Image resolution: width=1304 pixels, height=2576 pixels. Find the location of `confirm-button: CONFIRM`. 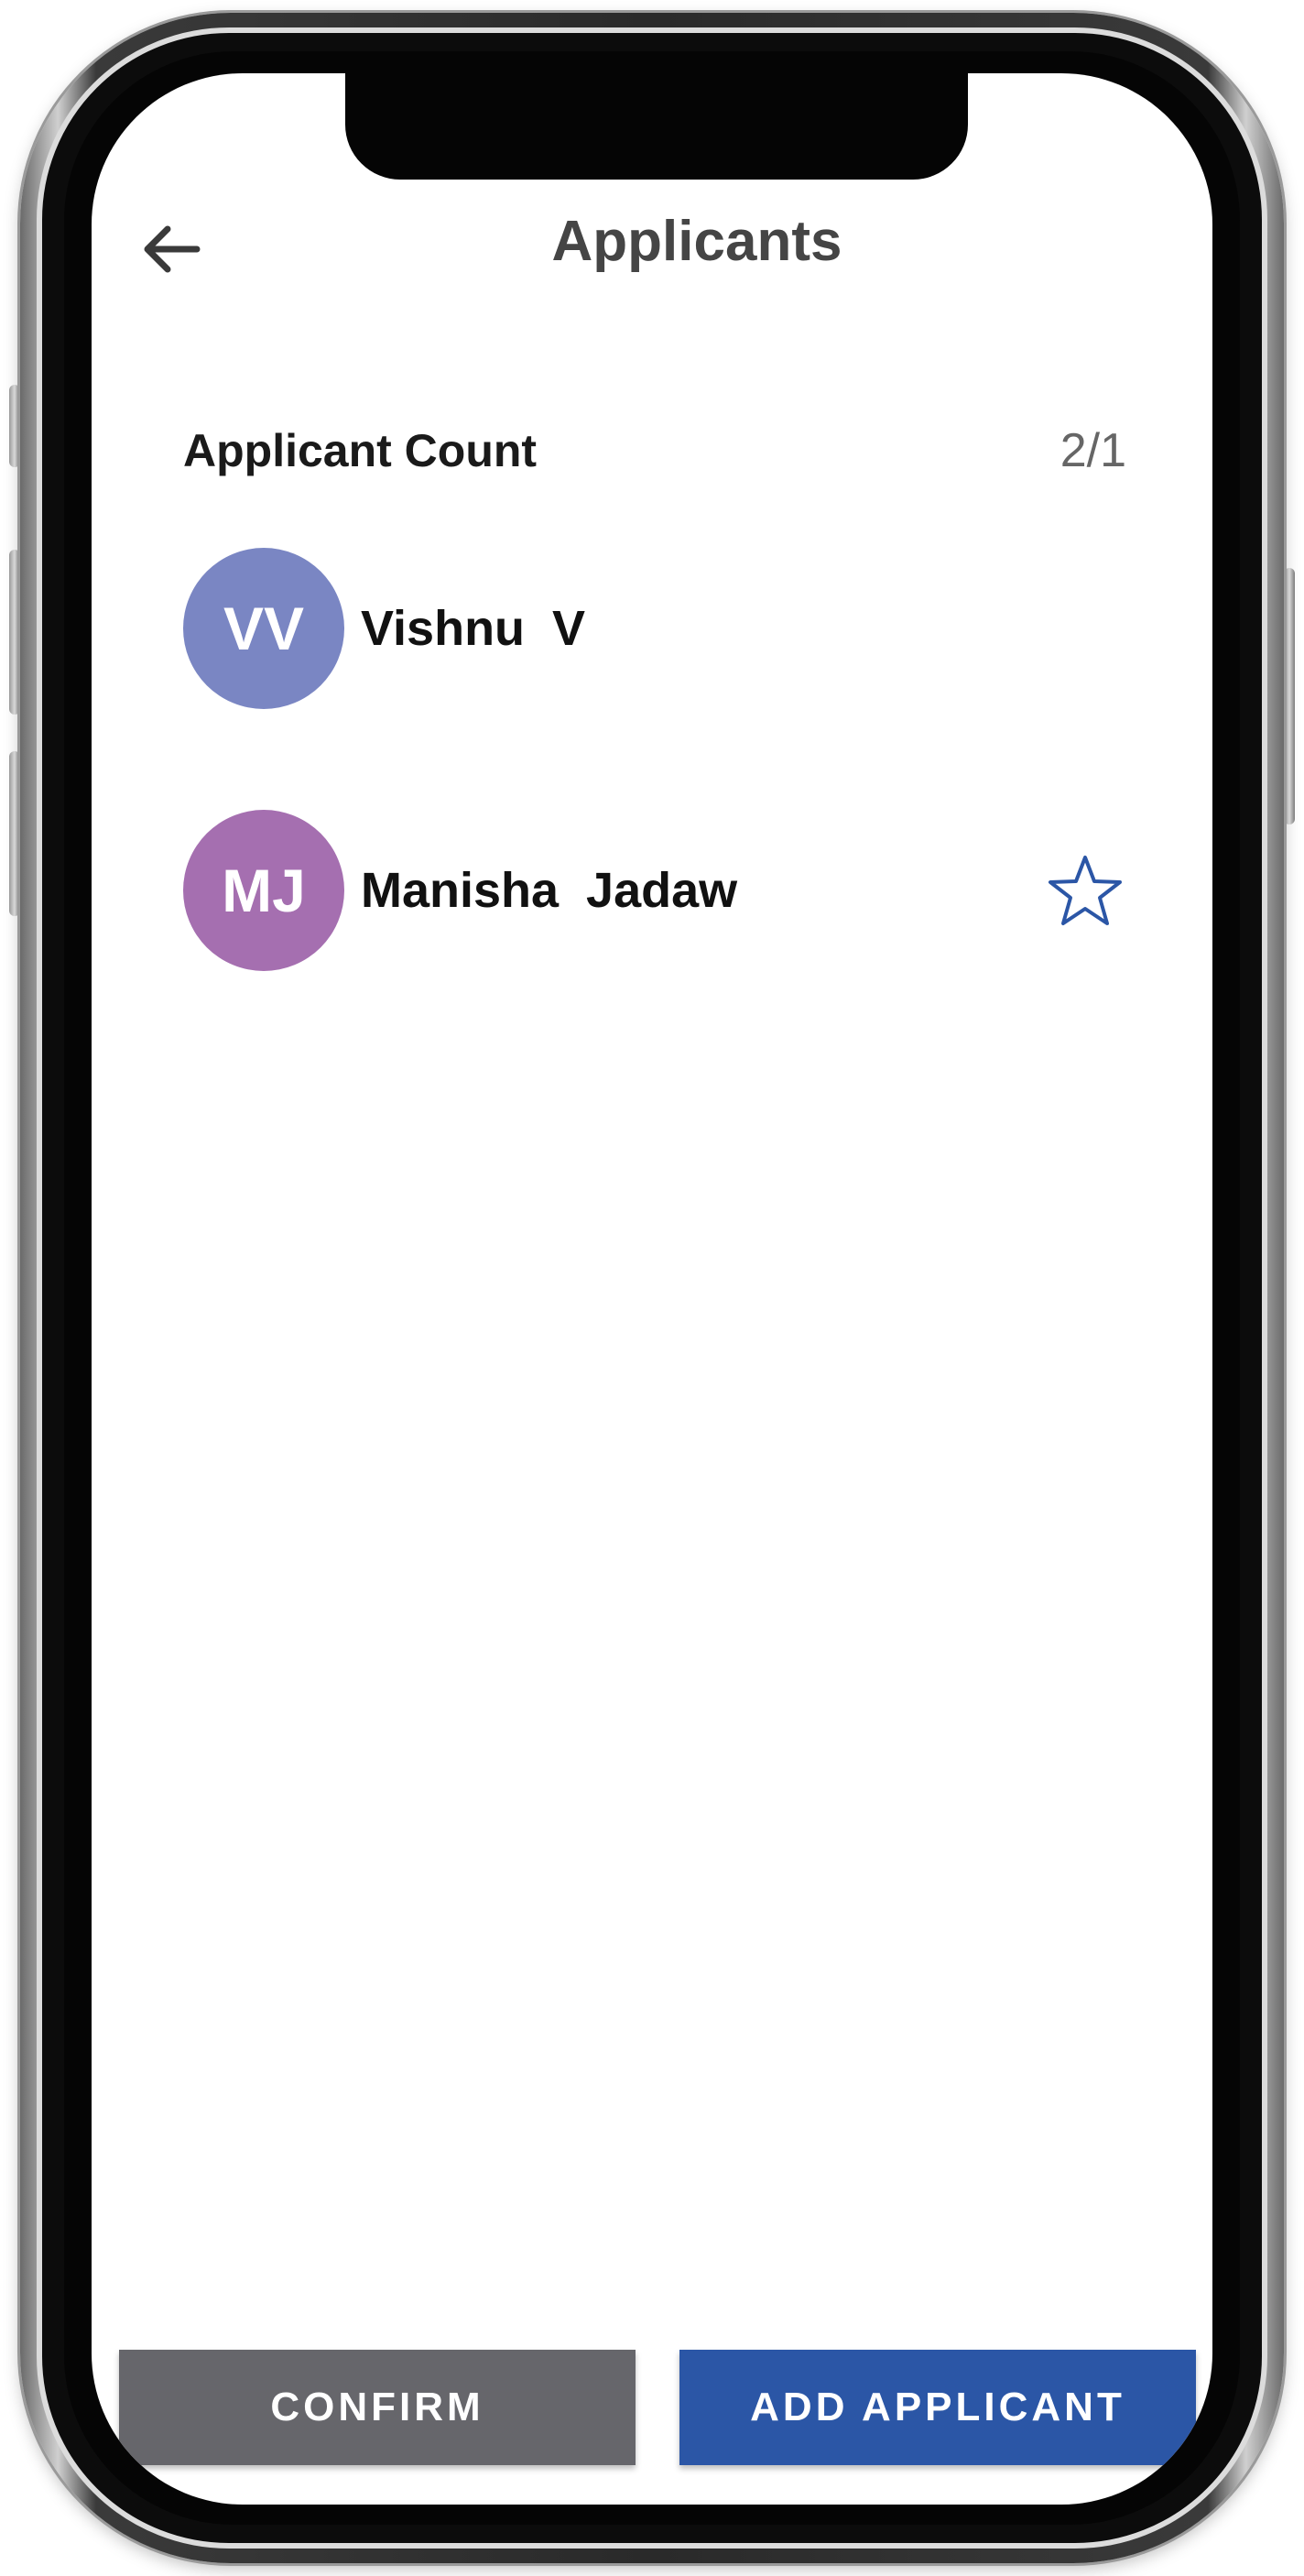

confirm-button: CONFIRM is located at coordinates (377, 2408).